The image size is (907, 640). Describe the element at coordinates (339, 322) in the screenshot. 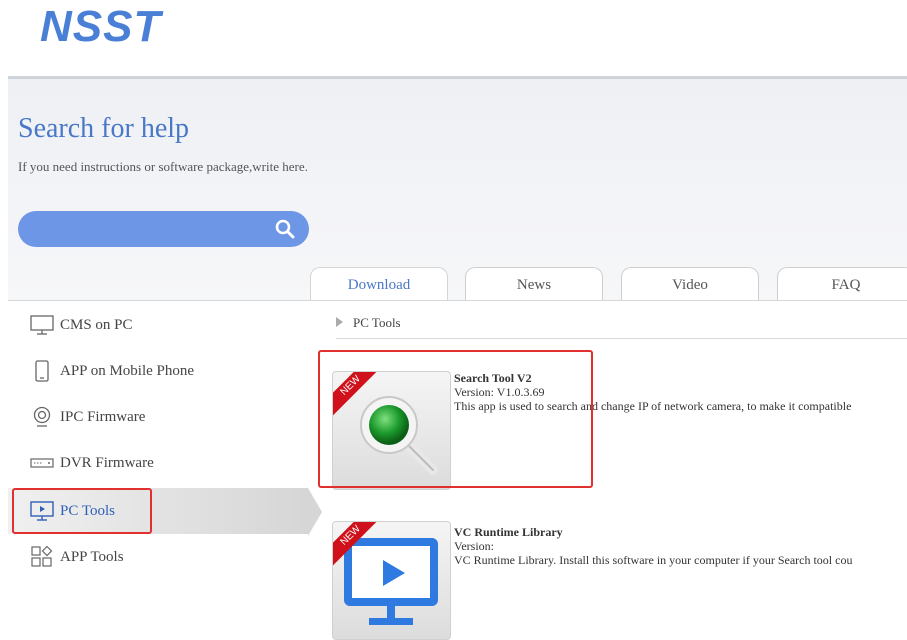

I see `breadcrumb-arrow-icon` at that location.